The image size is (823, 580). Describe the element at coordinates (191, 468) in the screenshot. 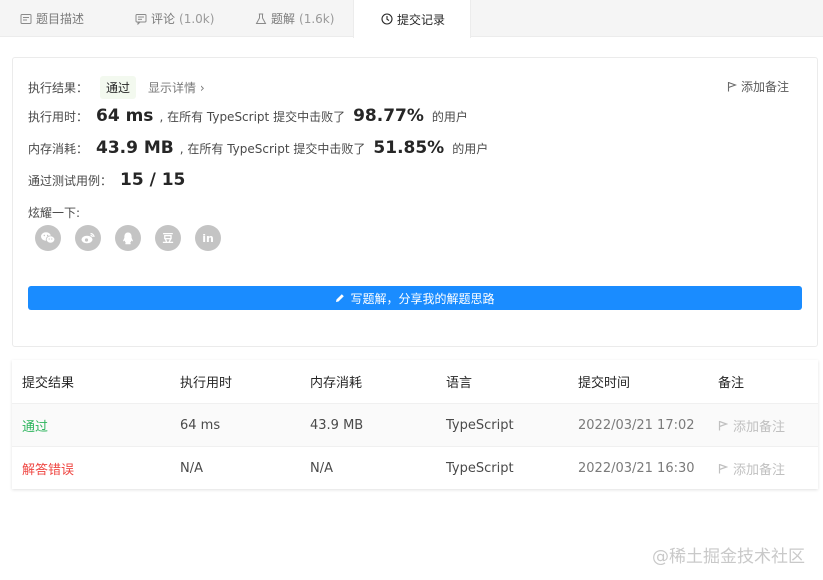

I see `runtime-cell: N/A` at that location.